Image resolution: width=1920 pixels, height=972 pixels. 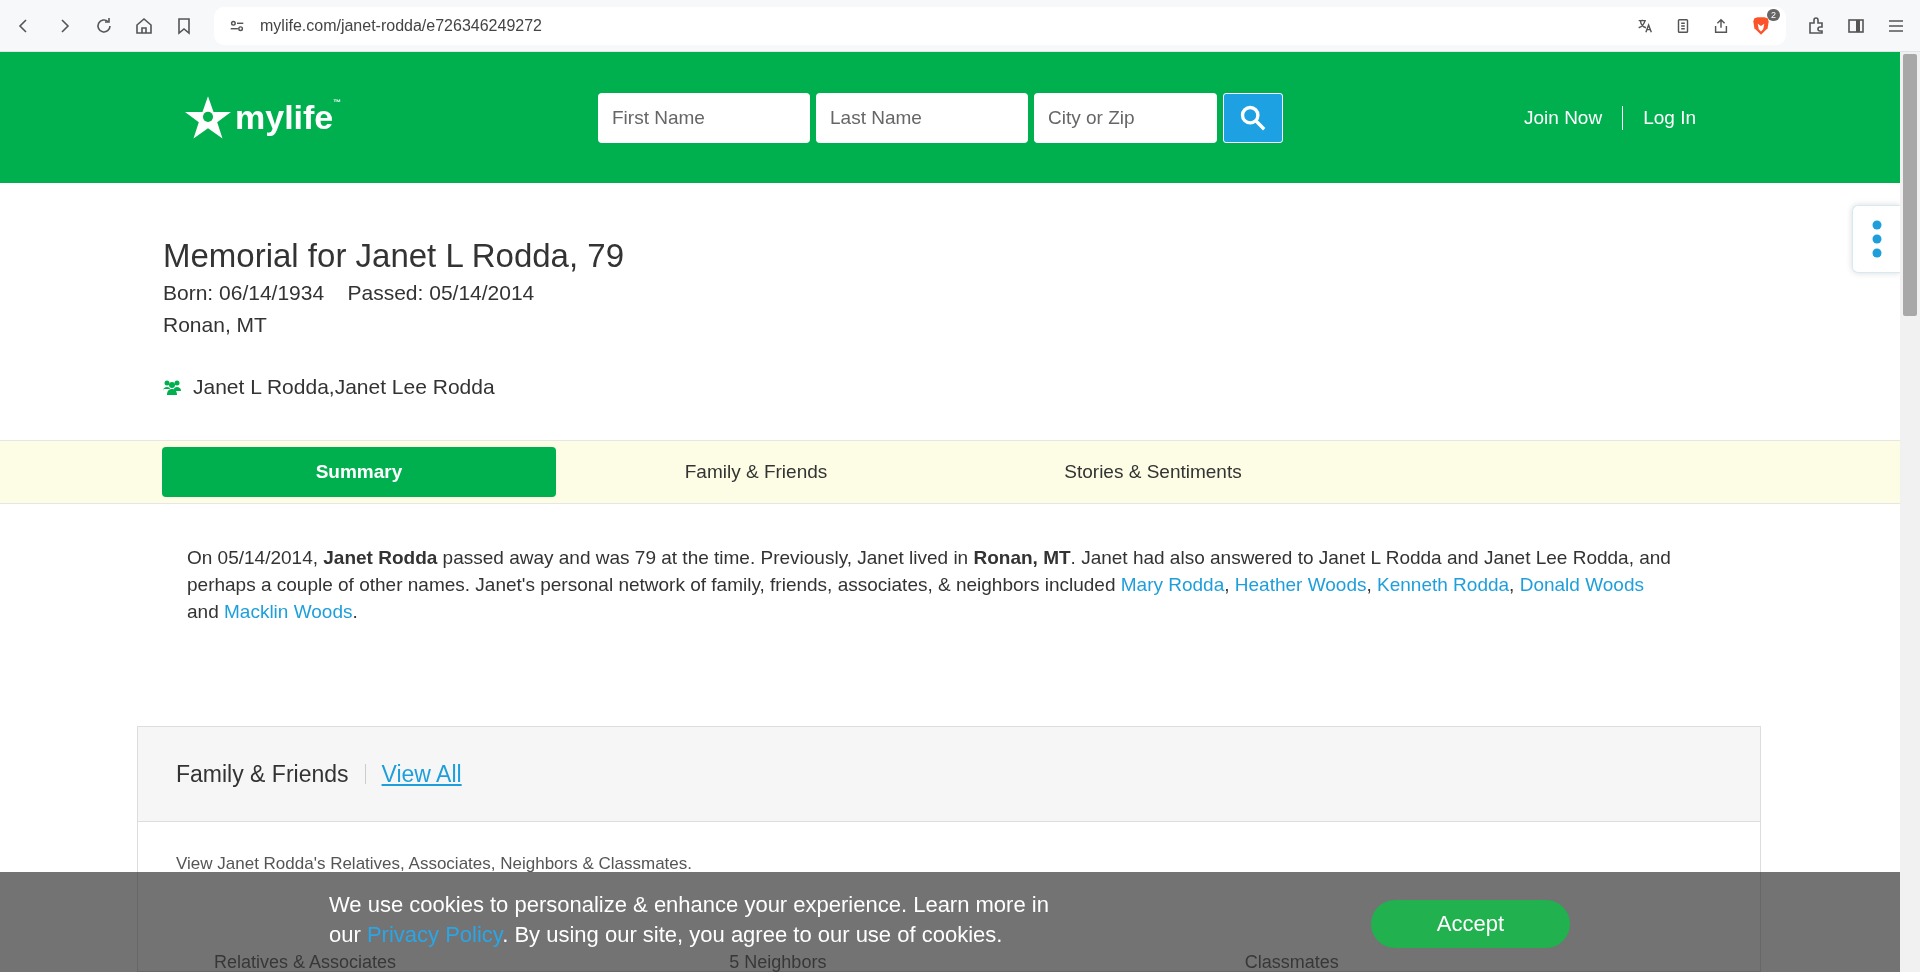 What do you see at coordinates (1721, 25) in the screenshot?
I see `share-icon` at bounding box center [1721, 25].